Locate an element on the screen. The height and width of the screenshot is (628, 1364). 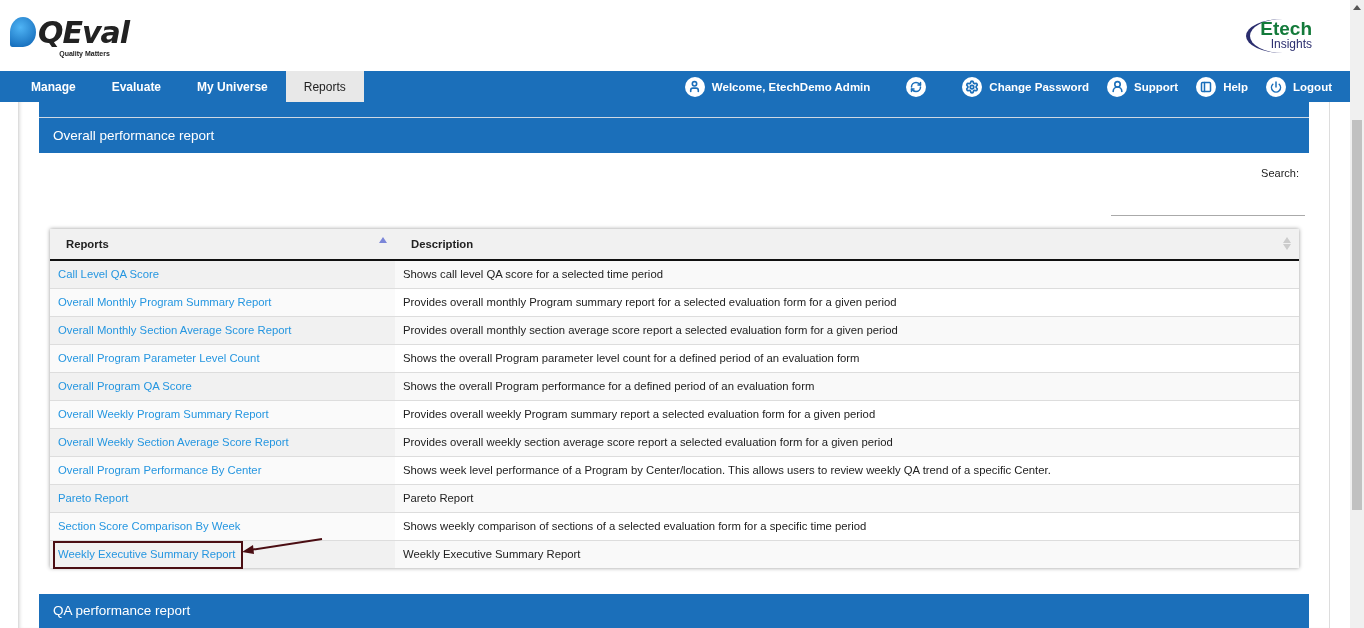
description-cell: Shows week level performance of a Program by Center/location. This allows users to review weekly QA trend of a specific Center. is located at coordinates (847, 470).